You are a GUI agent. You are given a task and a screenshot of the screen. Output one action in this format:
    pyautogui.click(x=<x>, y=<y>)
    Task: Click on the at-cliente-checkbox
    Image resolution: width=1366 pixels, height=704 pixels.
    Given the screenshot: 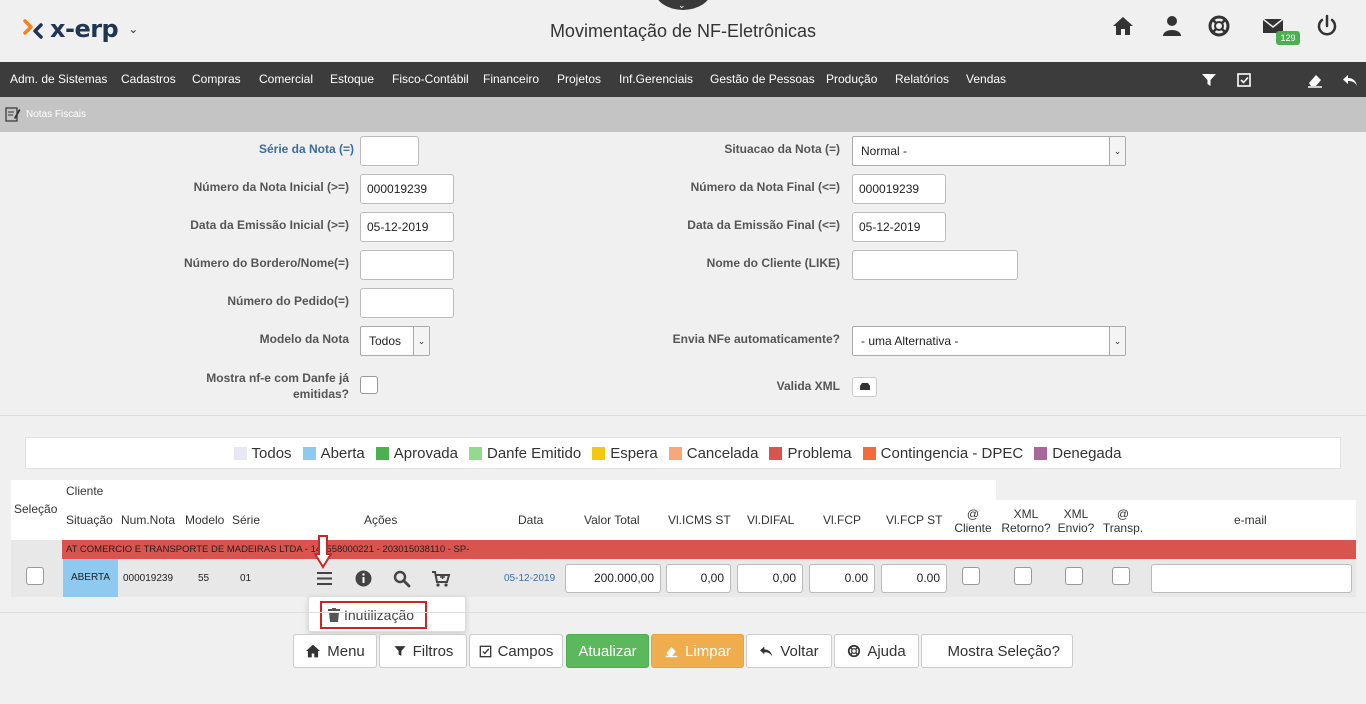 What is the action you would take?
    pyautogui.click(x=971, y=576)
    